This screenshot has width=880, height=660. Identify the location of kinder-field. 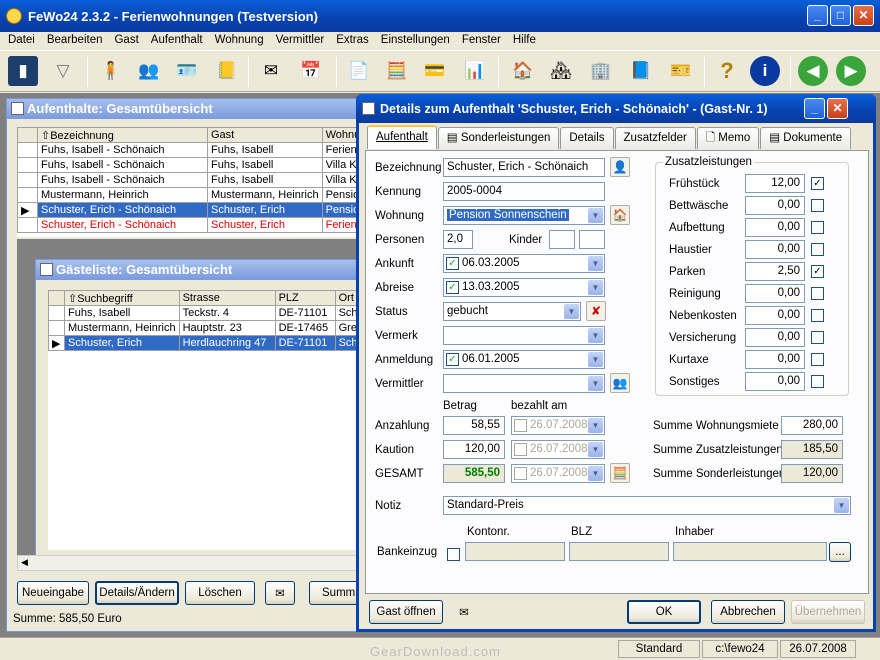
(562, 239).